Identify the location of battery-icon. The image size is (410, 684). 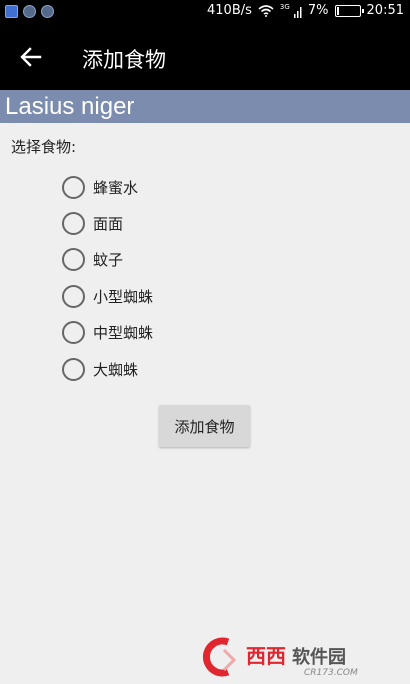
(349, 10).